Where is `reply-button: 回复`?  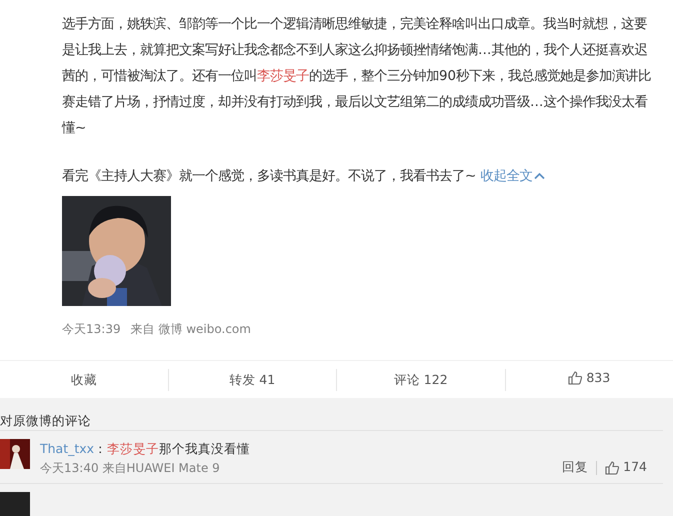 reply-button: 回复 is located at coordinates (575, 467).